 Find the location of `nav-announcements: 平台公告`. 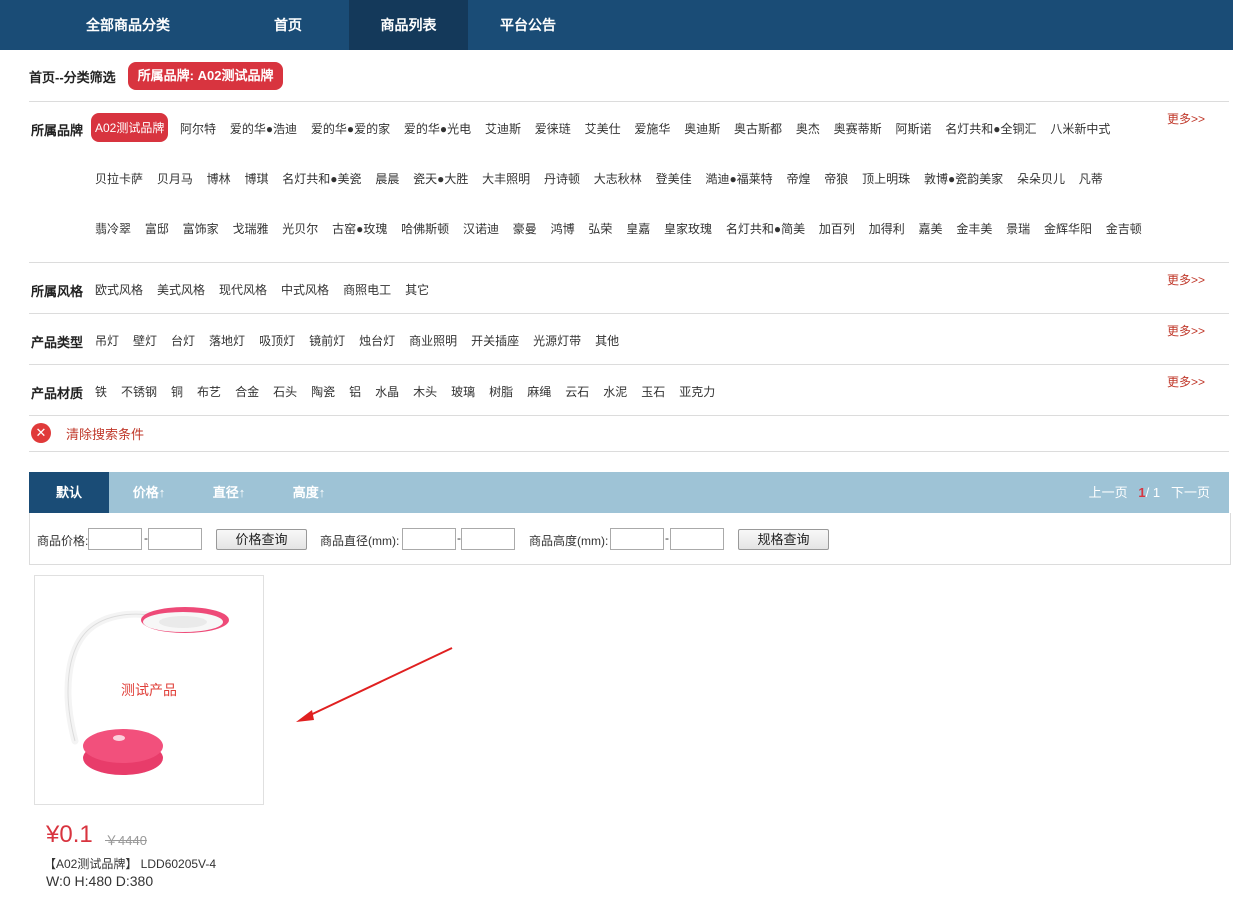

nav-announcements: 平台公告 is located at coordinates (528, 25).